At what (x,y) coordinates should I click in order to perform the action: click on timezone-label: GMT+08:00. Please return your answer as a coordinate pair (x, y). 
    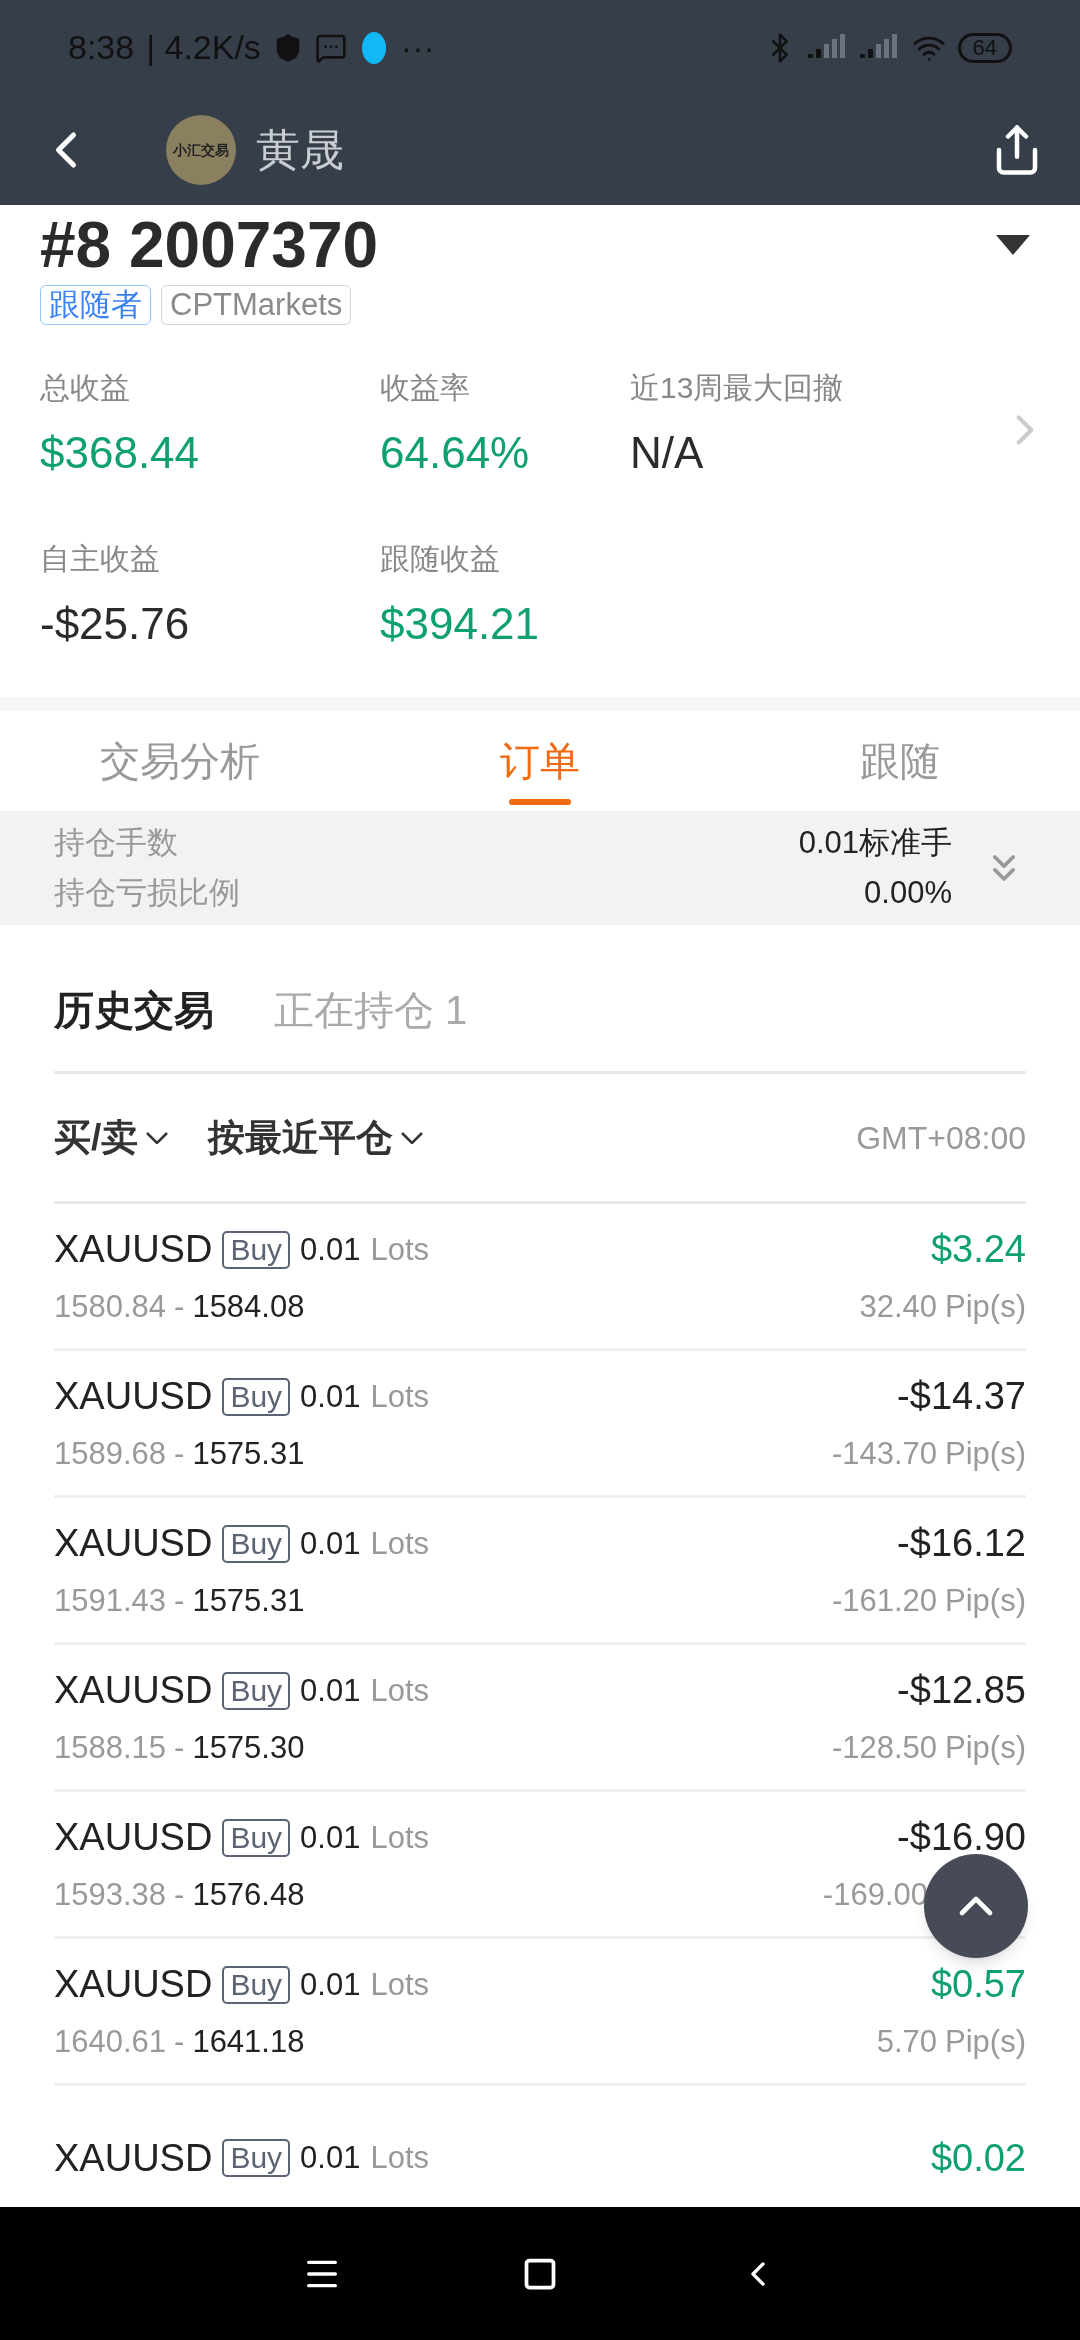
    Looking at the image, I should click on (941, 1138).